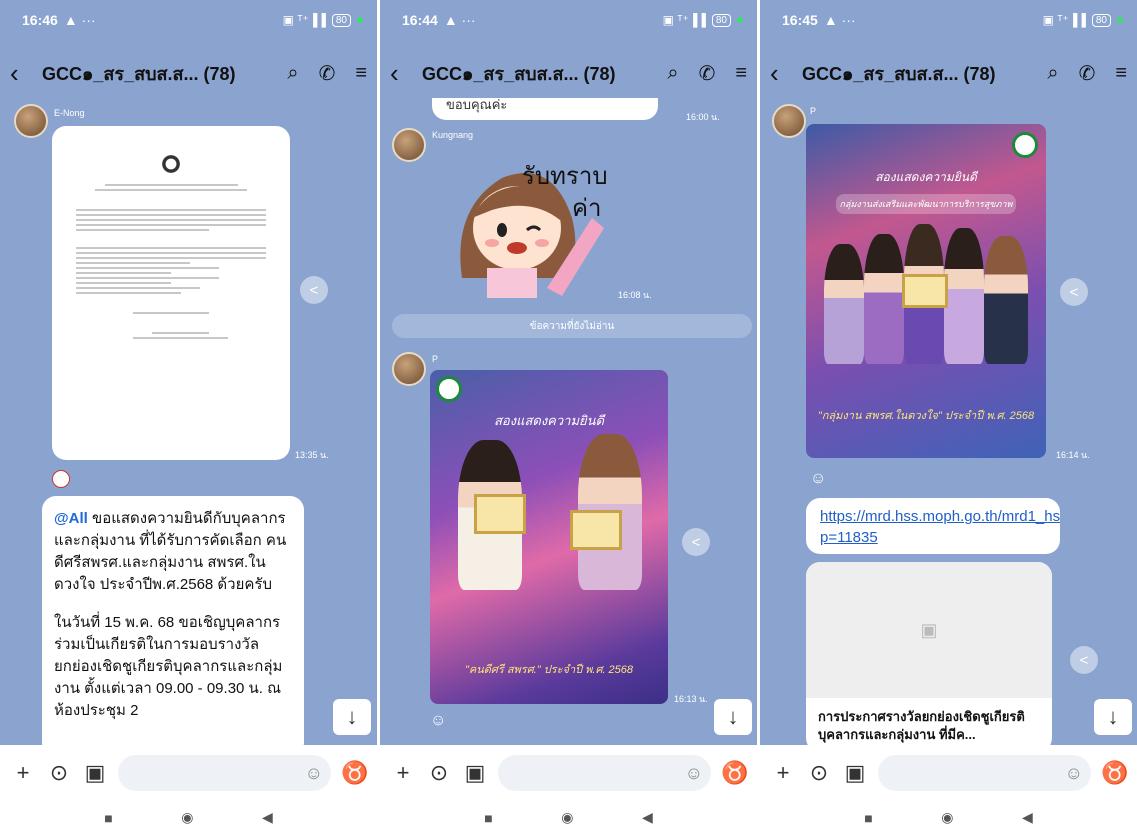 This screenshot has width=1137, height=834. What do you see at coordinates (435, 359) in the screenshot?
I see `sender-name: P` at bounding box center [435, 359].